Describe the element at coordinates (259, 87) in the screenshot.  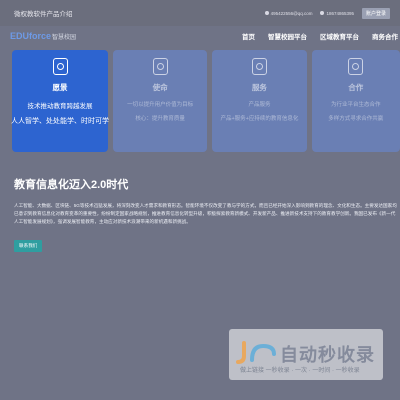
I see `card-title: 服务` at that location.